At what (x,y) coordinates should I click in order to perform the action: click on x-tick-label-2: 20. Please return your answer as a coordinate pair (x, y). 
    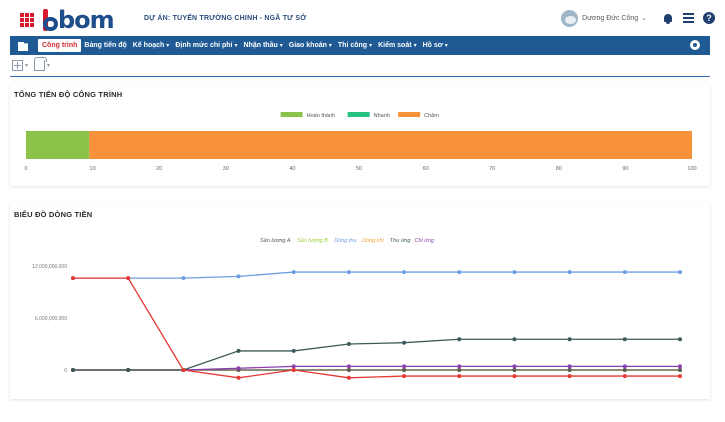
    Looking at the image, I should click on (159, 169).